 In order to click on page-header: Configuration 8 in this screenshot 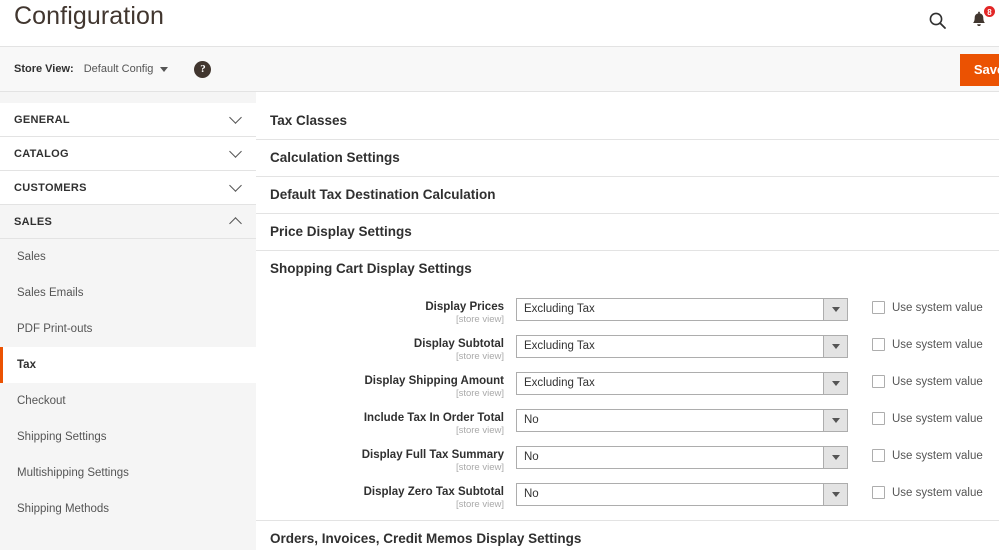, I will do `click(499, 23)`.